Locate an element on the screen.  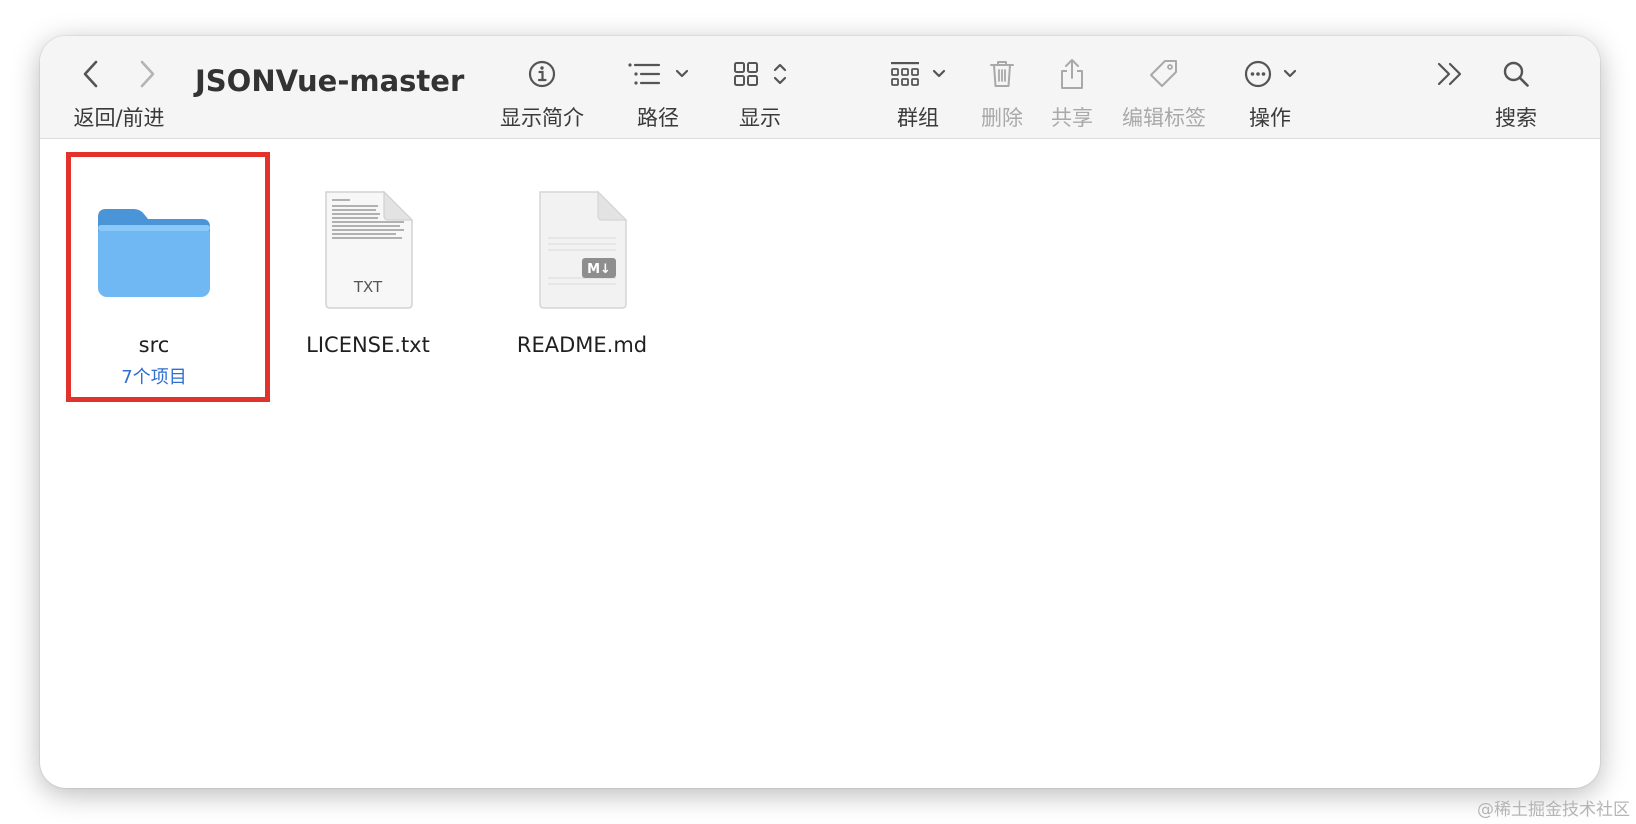
search-label: 搜索 is located at coordinates (1516, 118).